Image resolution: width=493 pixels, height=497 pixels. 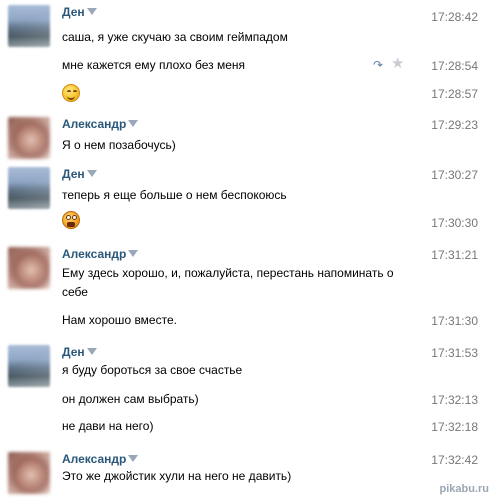 I want to click on smile-emoji, so click(x=71, y=93).